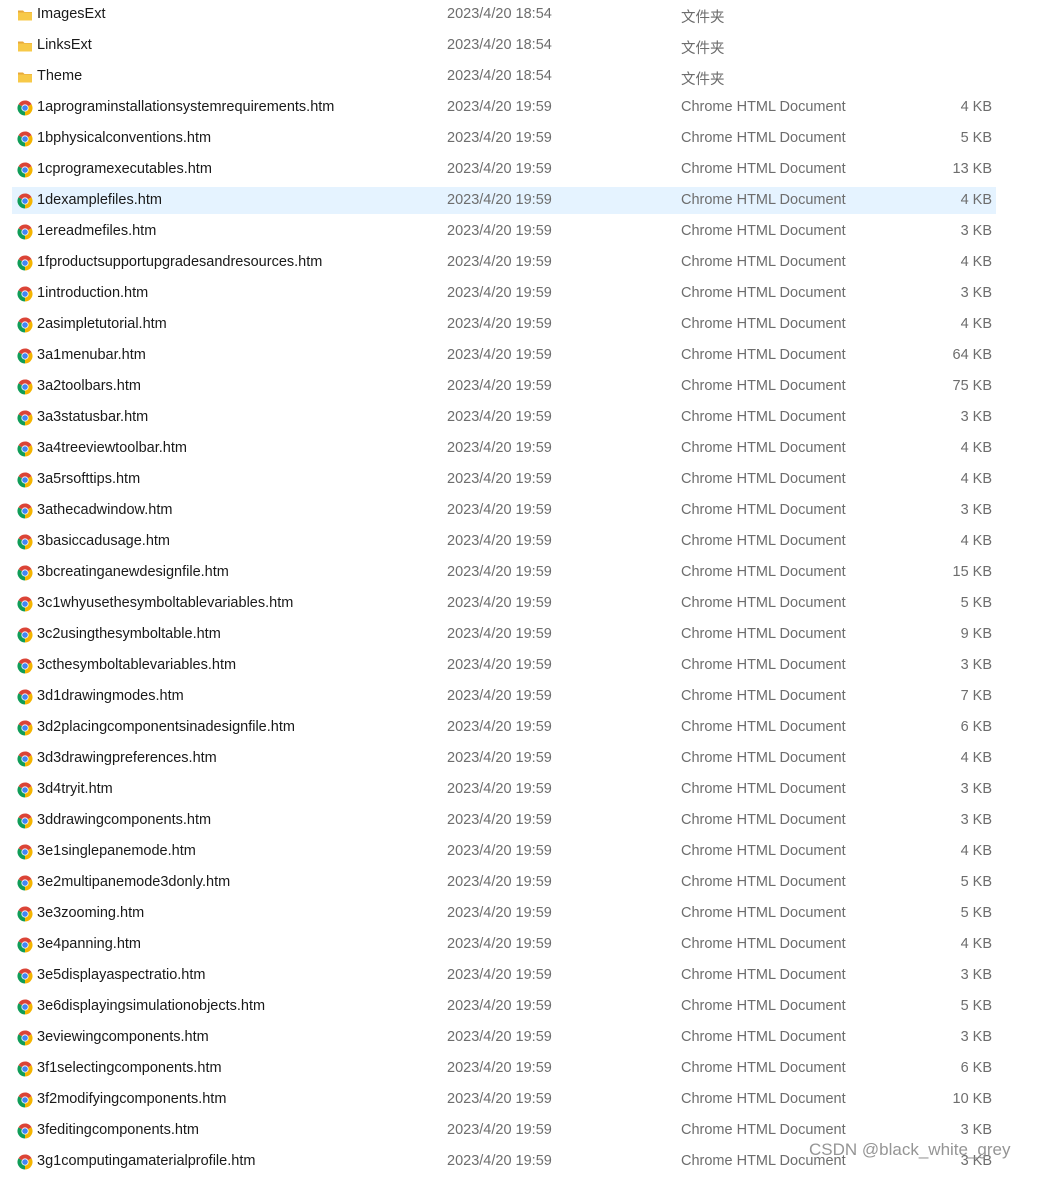  I want to click on file-name: 3athecadwindow.htm, so click(104, 510).